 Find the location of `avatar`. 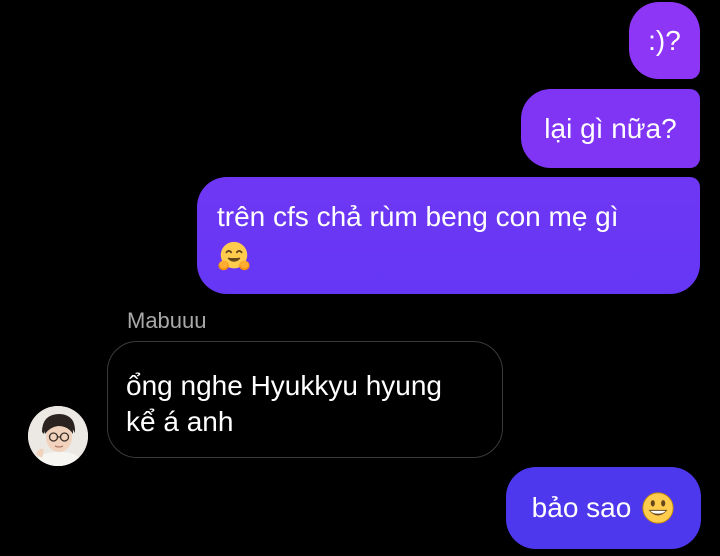

avatar is located at coordinates (58, 436).